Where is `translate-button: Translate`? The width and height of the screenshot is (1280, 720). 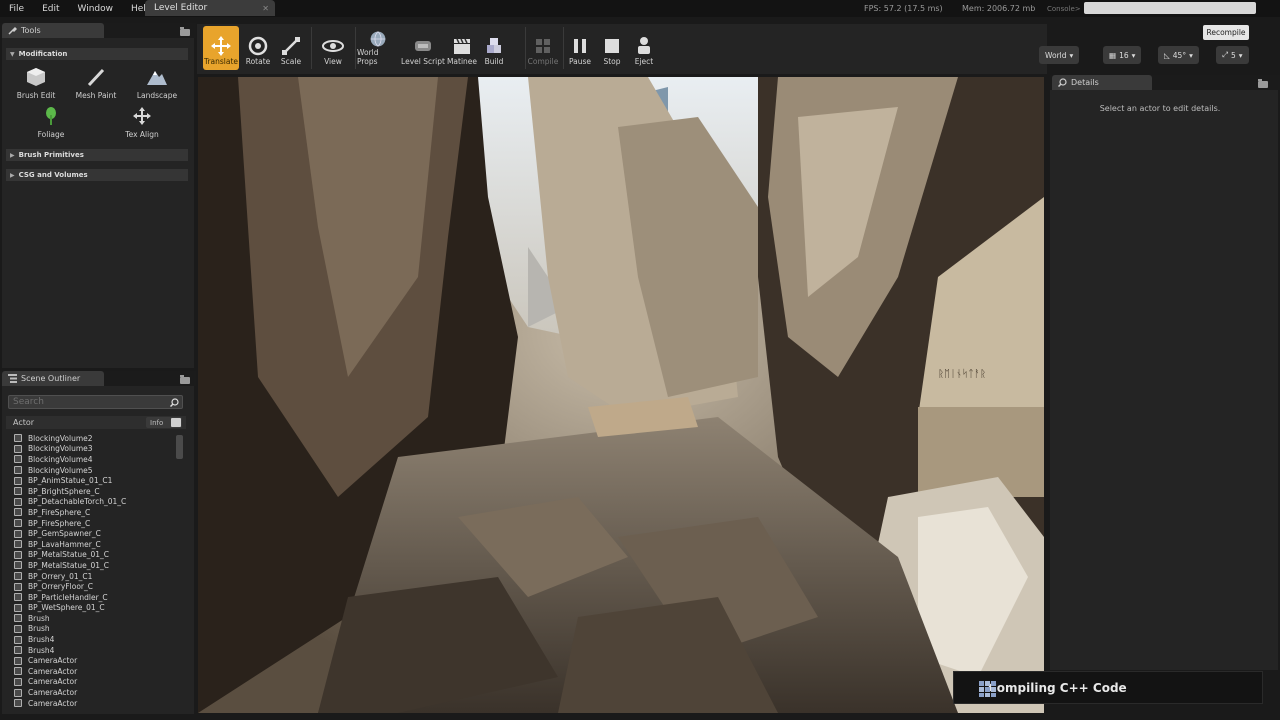
translate-button: Translate is located at coordinates (221, 48).